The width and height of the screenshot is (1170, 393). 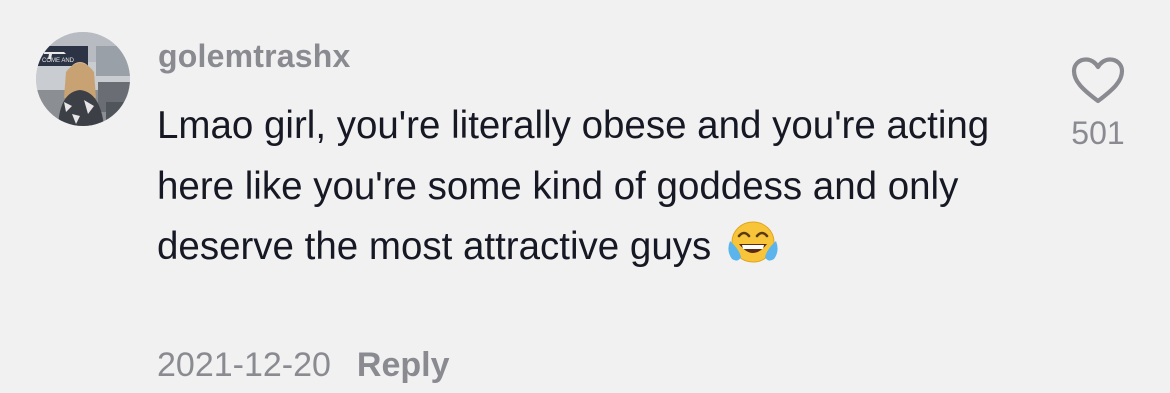 What do you see at coordinates (83, 79) in the screenshot?
I see `avatar: COME AND` at bounding box center [83, 79].